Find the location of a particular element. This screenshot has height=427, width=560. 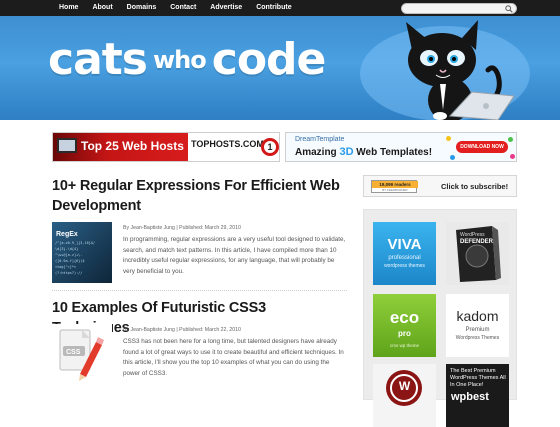

wpbest-logo: wpbest is located at coordinates (470, 397).